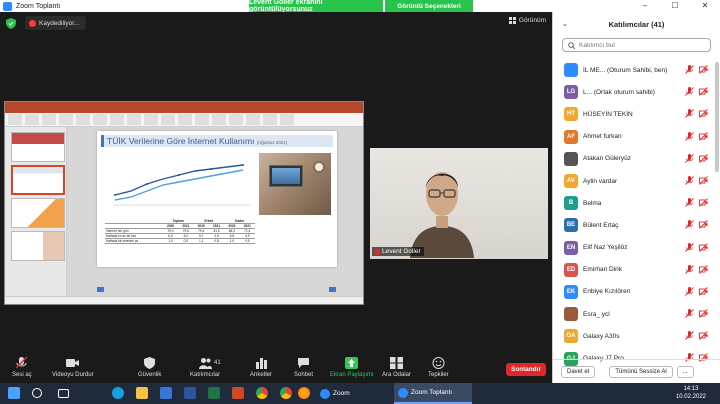  Describe the element at coordinates (180, 182) in the screenshot. I see `slide-line-chart` at that location.